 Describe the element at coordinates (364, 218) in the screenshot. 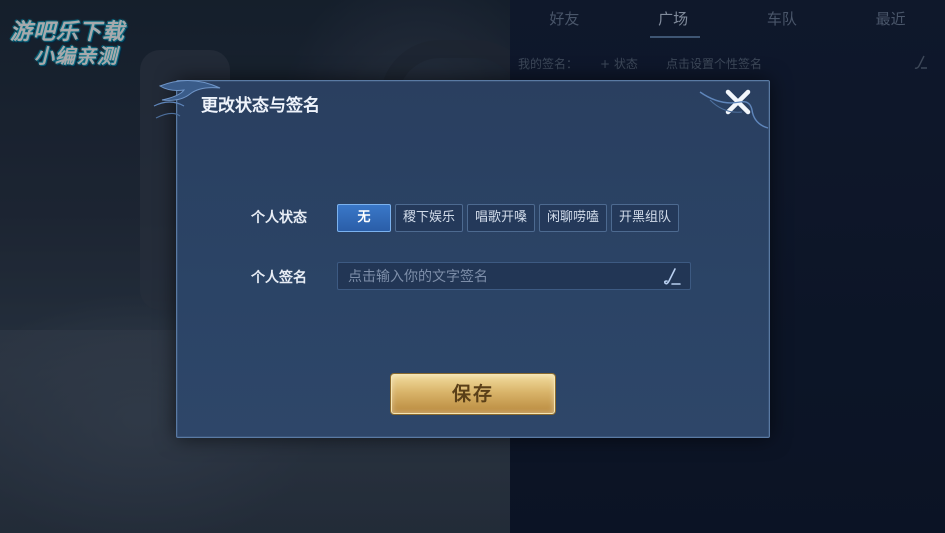

I see `status-option-none: 无` at that location.